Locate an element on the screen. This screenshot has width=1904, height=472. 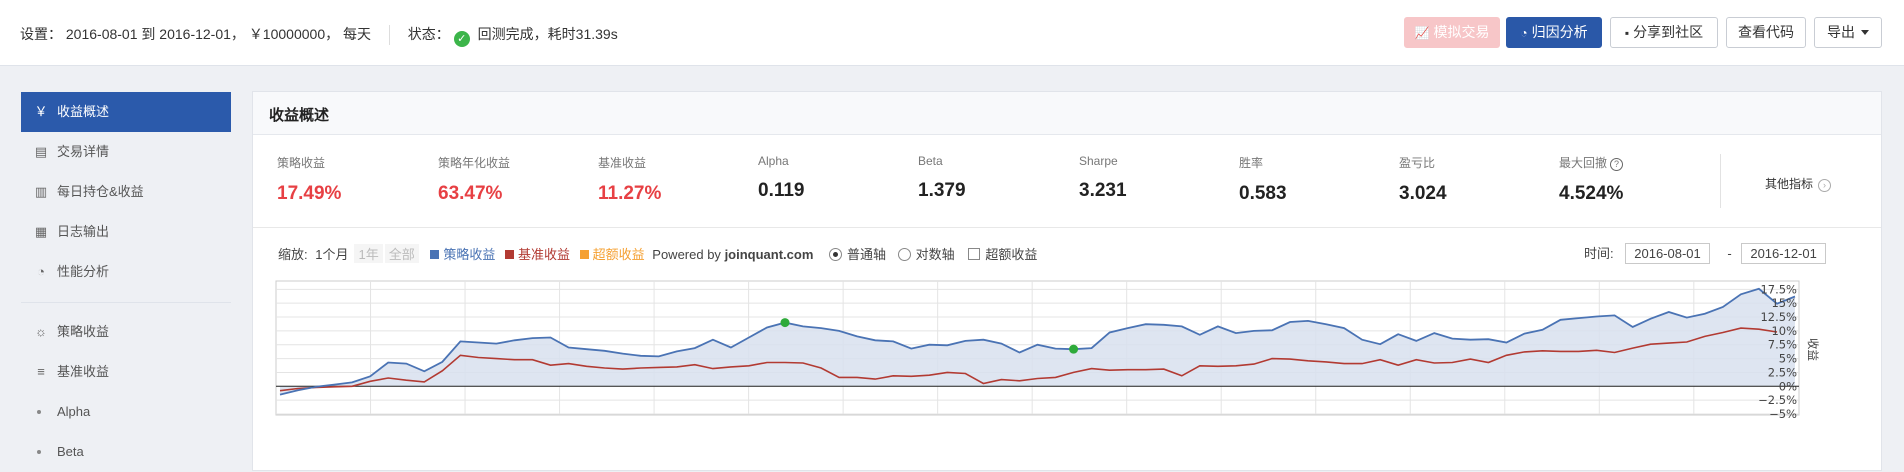
bar-chart-icon: ▥ is located at coordinates (41, 191).